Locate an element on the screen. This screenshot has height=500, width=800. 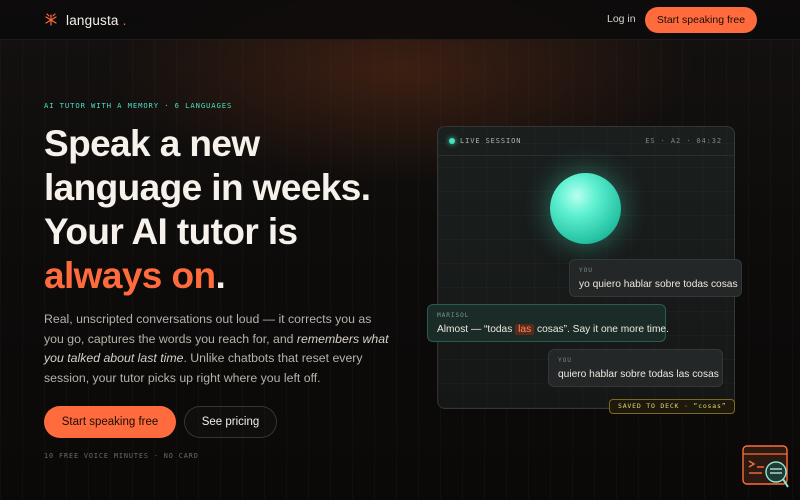
headline-accent: always on is located at coordinates (130, 275).